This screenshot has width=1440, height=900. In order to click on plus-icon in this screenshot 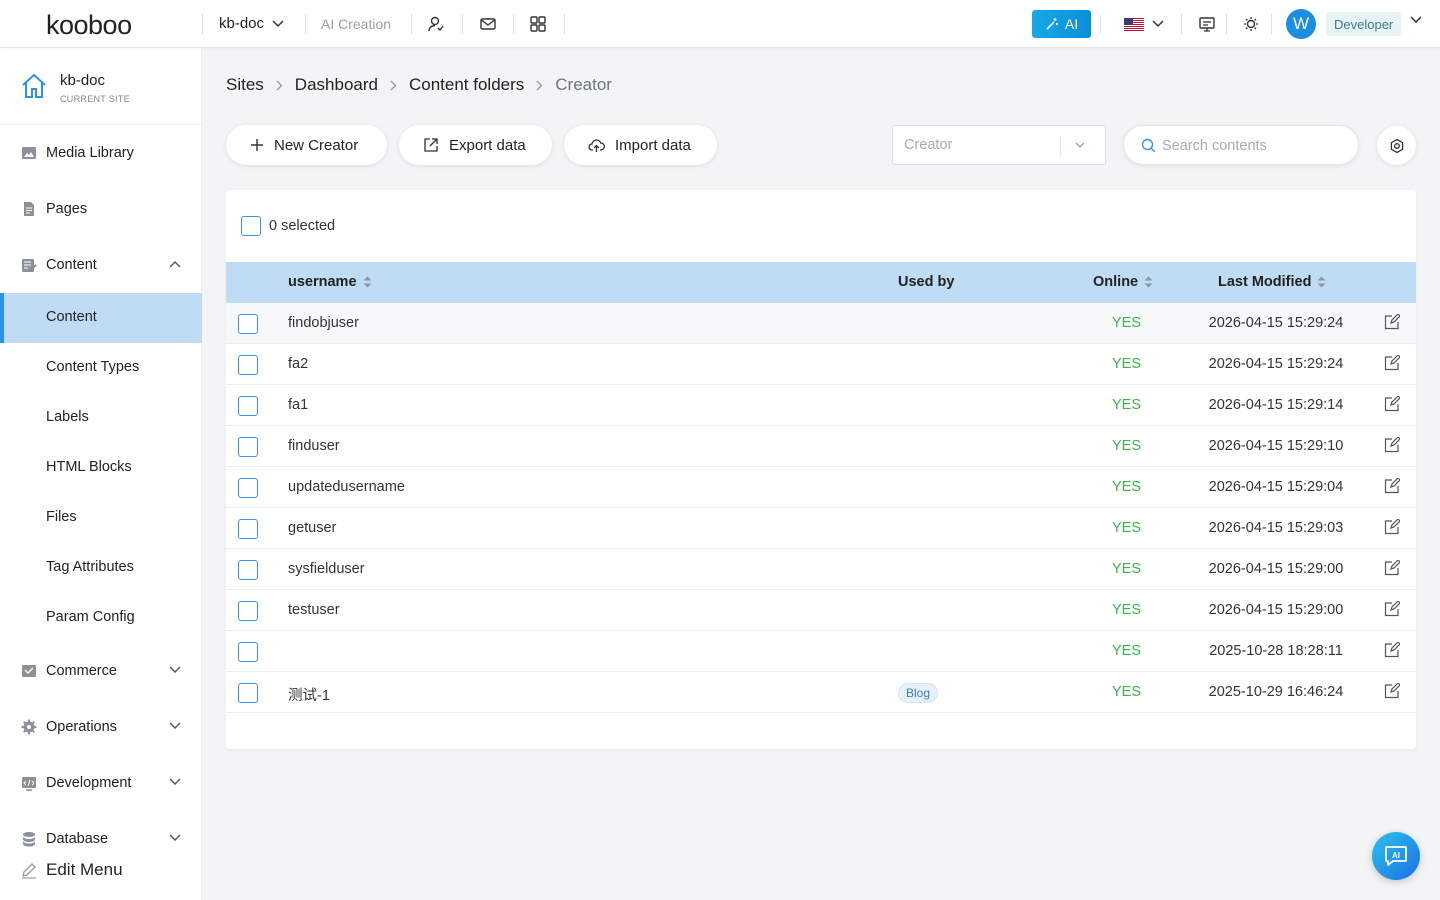, I will do `click(257, 145)`.